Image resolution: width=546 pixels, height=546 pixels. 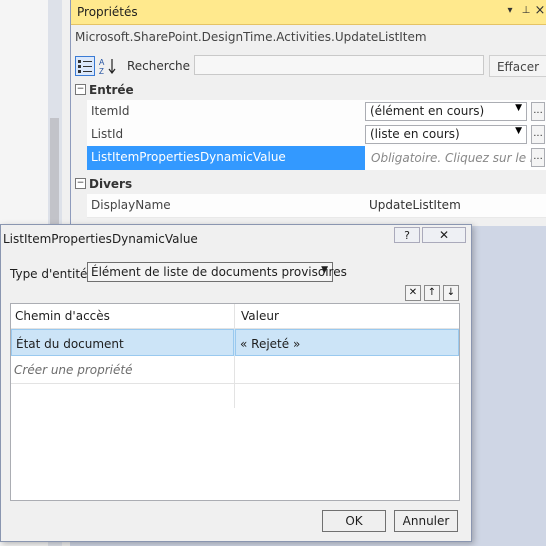 What do you see at coordinates (308, 12) in the screenshot?
I see `properties-titlebar: Propriétés ▾ ⊥ ×` at bounding box center [308, 12].